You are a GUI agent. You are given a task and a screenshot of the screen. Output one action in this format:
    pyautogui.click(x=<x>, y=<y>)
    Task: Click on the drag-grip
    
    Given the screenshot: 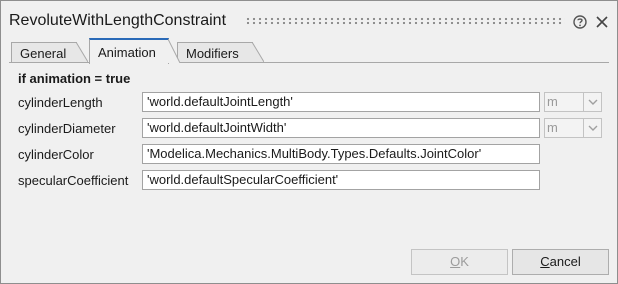 What is the action you would take?
    pyautogui.click(x=405, y=21)
    